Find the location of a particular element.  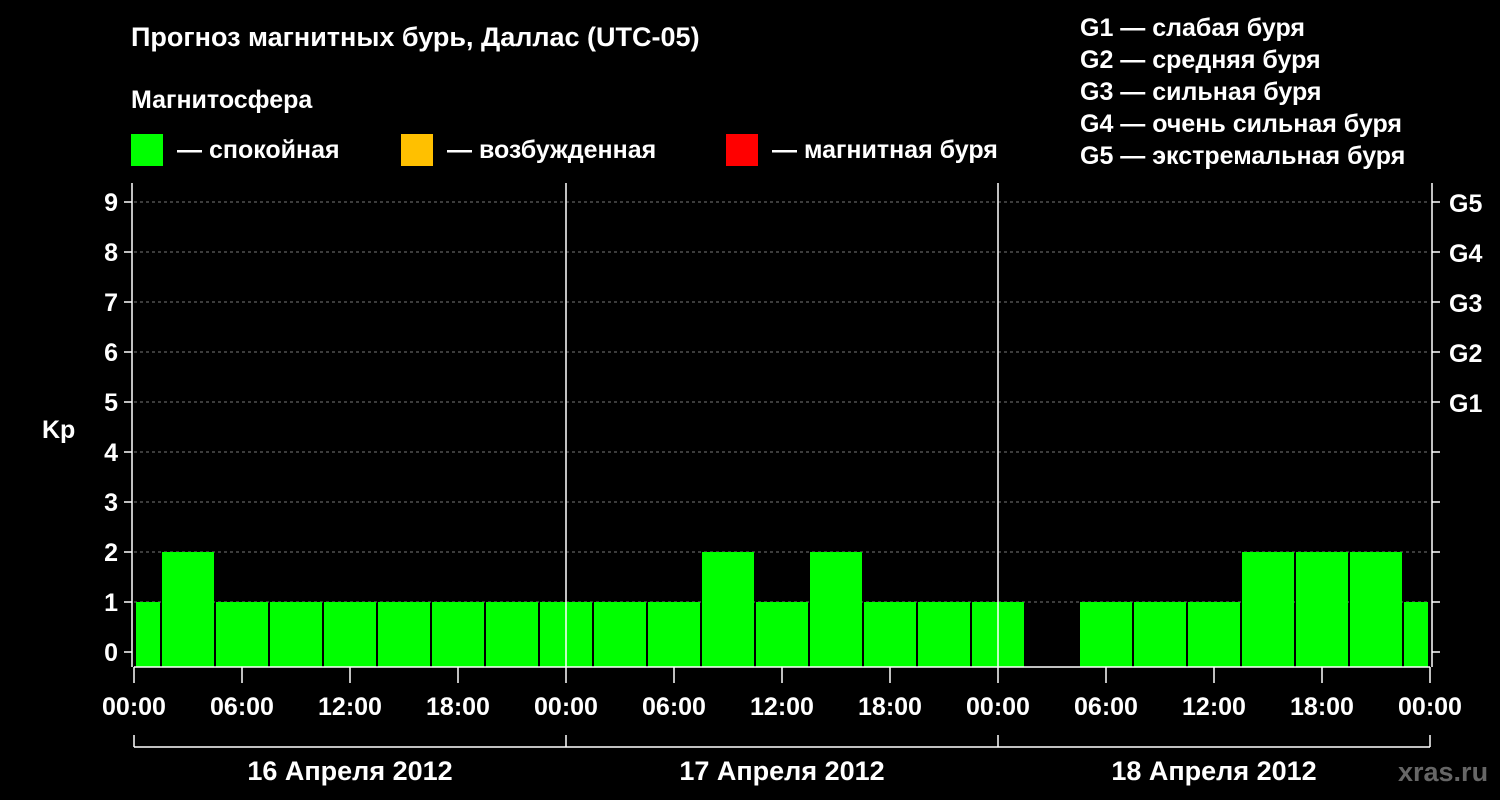

g-level-label: G5 is located at coordinates (1465, 204).